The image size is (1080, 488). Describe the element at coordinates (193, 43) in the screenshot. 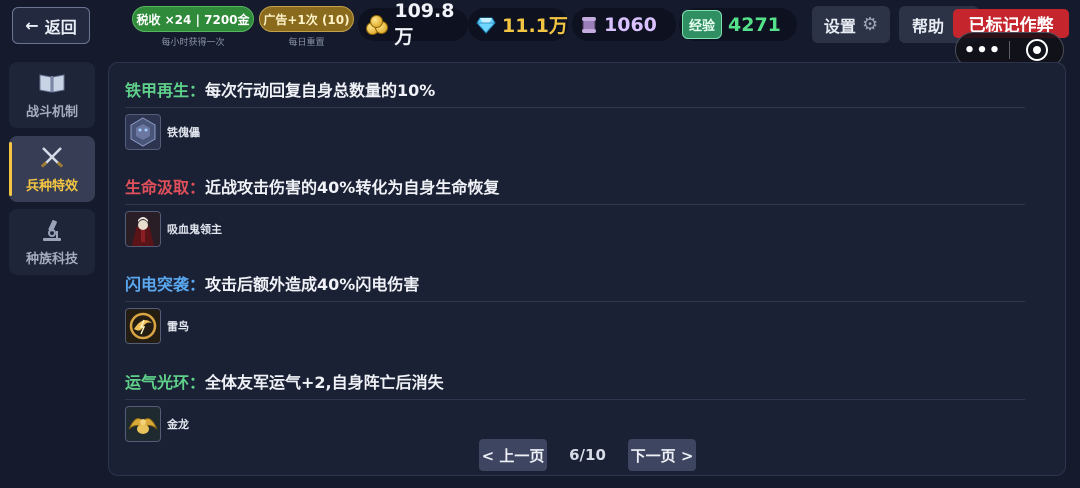

I see `tax-subtext: 每小时获得一次` at that location.